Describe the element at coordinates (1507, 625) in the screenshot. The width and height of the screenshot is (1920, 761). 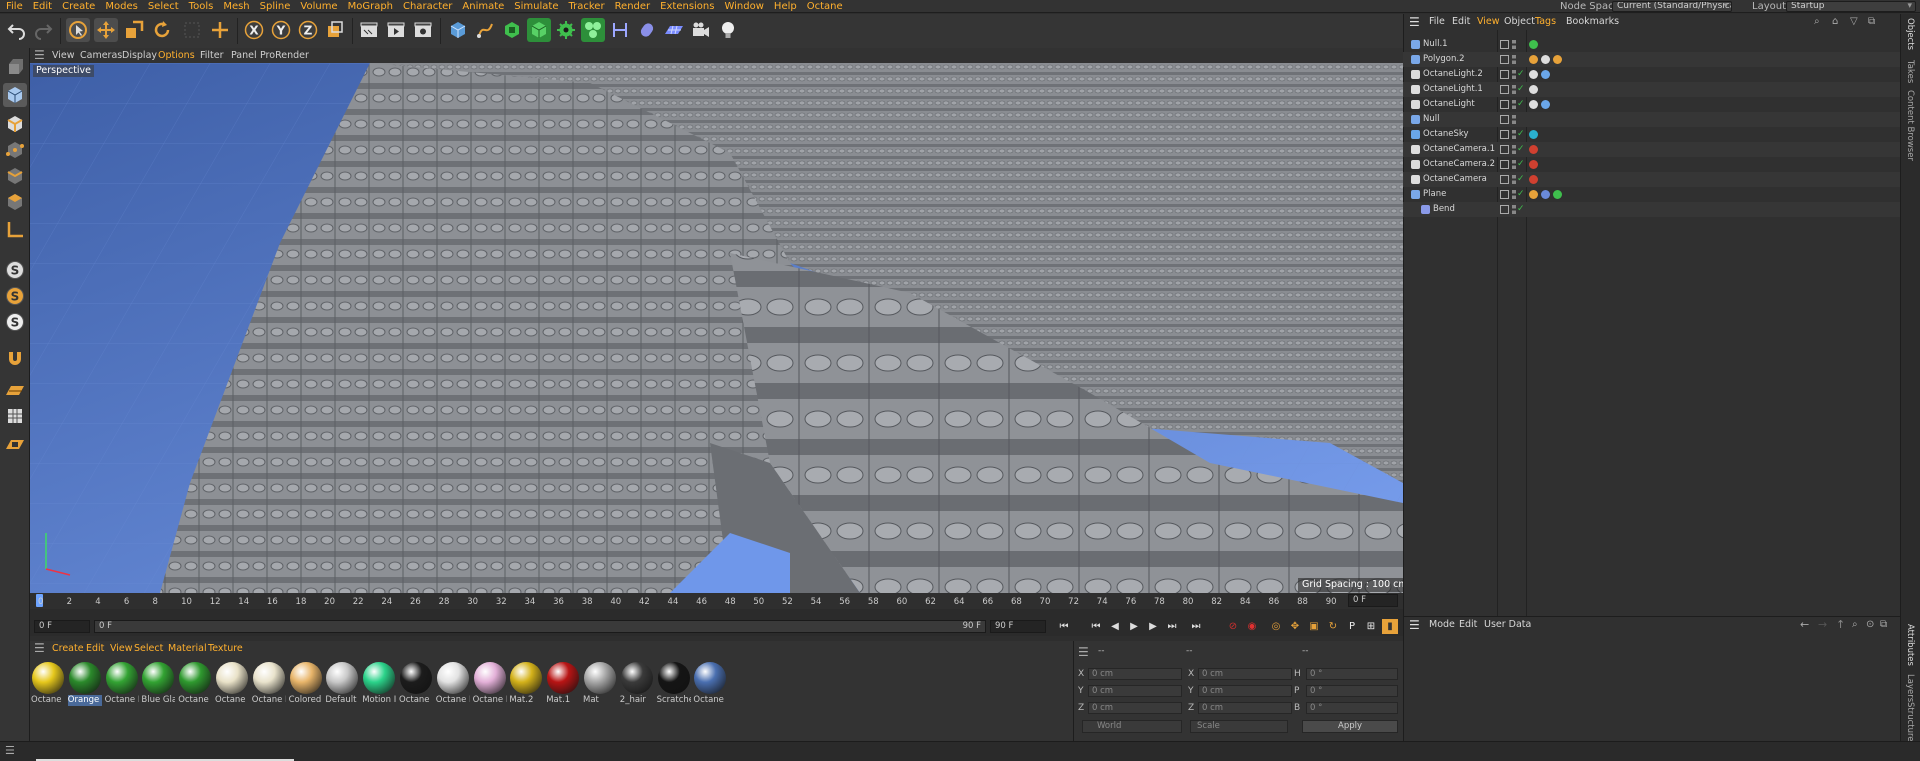
I see `attribute-menu-user-data: User Data` at that location.